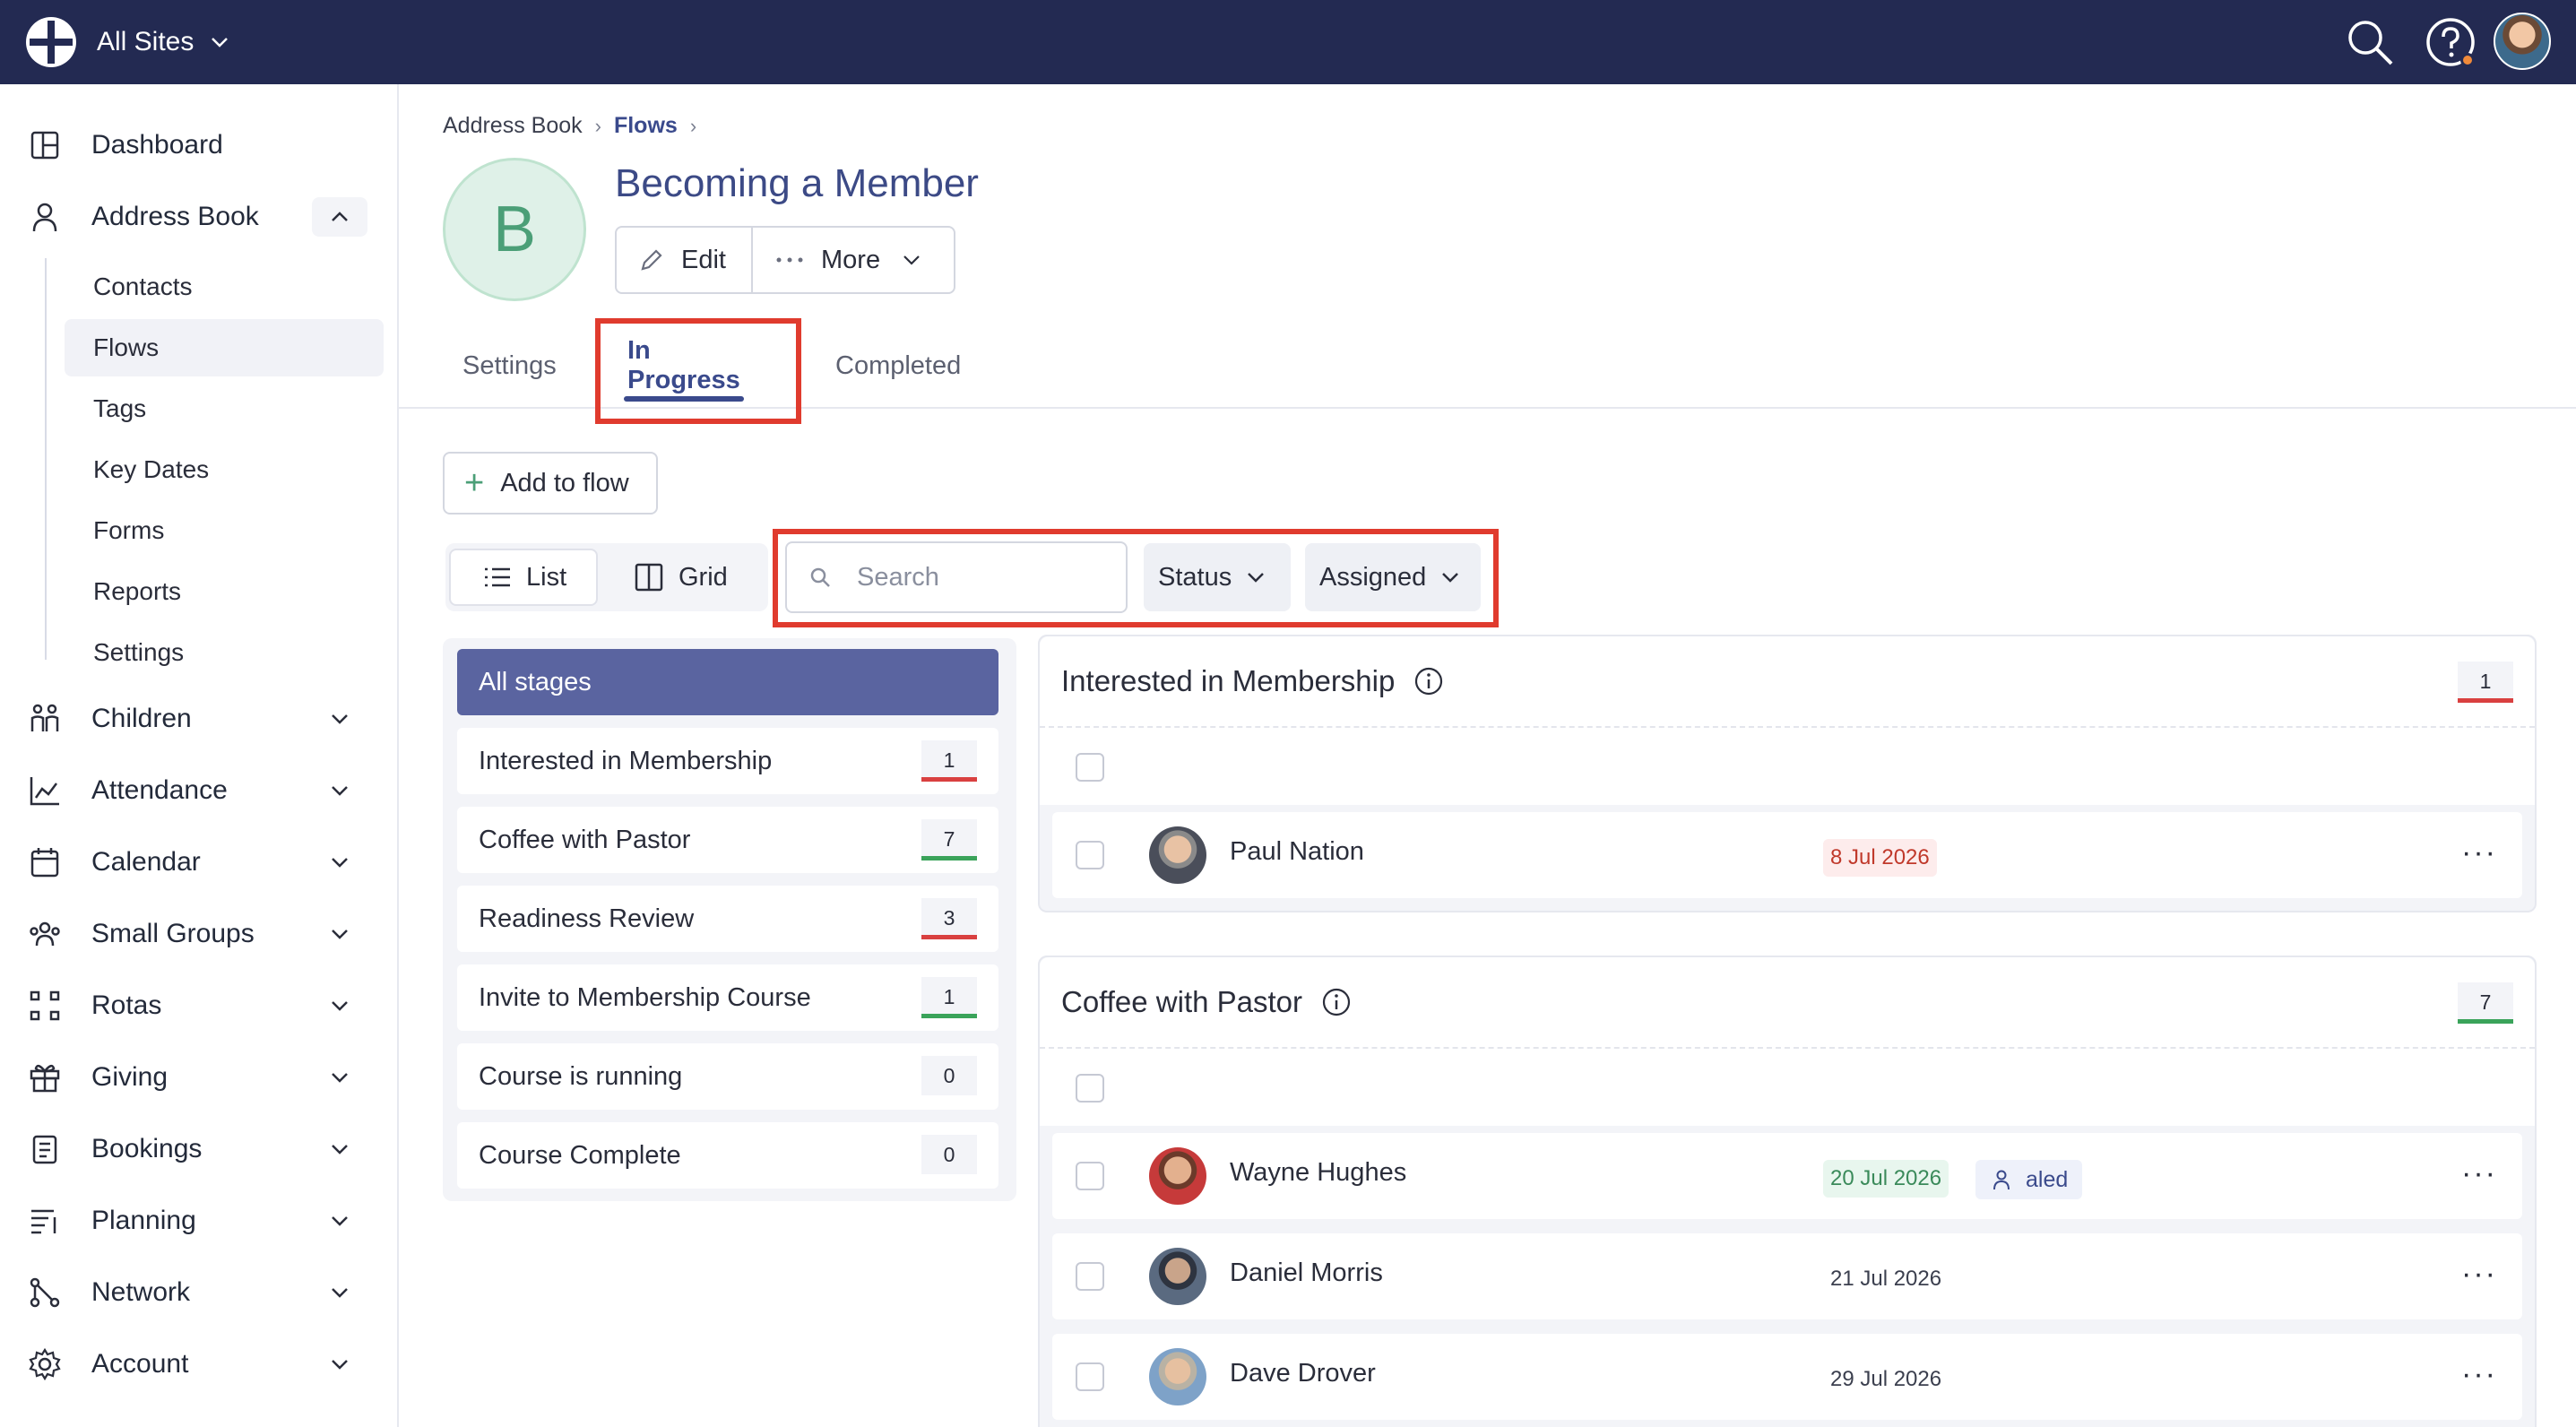 The height and width of the screenshot is (1427, 2576). I want to click on sidebar-item-attendance: Attendance, so click(199, 790).